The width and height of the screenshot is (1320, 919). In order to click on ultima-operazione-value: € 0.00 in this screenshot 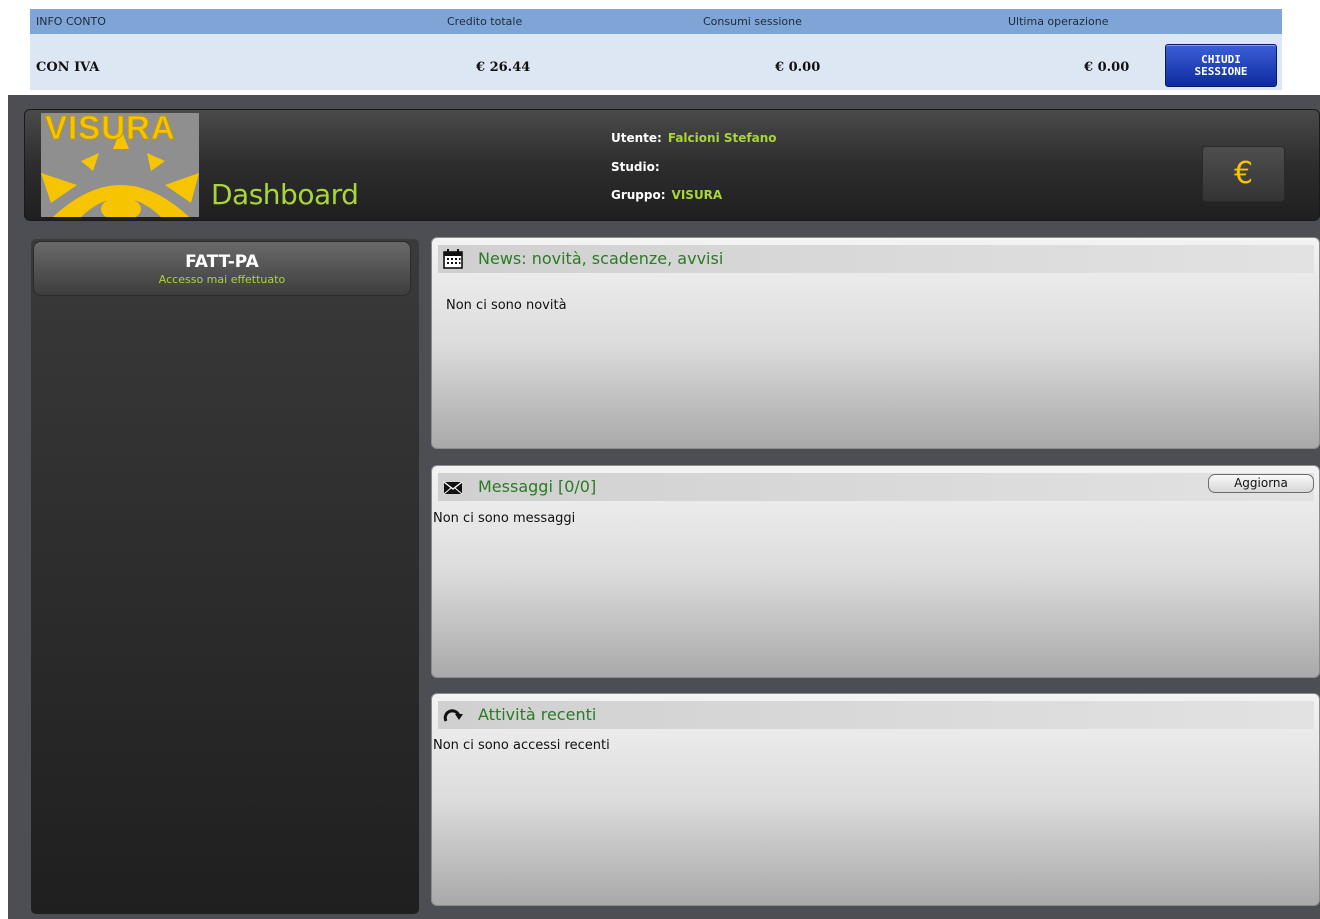, I will do `click(1107, 67)`.